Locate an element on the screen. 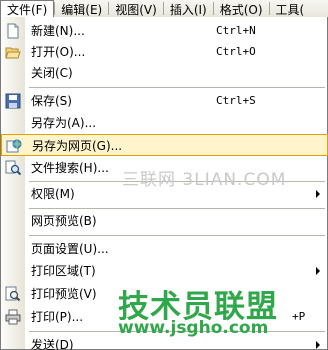 The width and height of the screenshot is (328, 350). printer-icon is located at coordinates (13, 317).